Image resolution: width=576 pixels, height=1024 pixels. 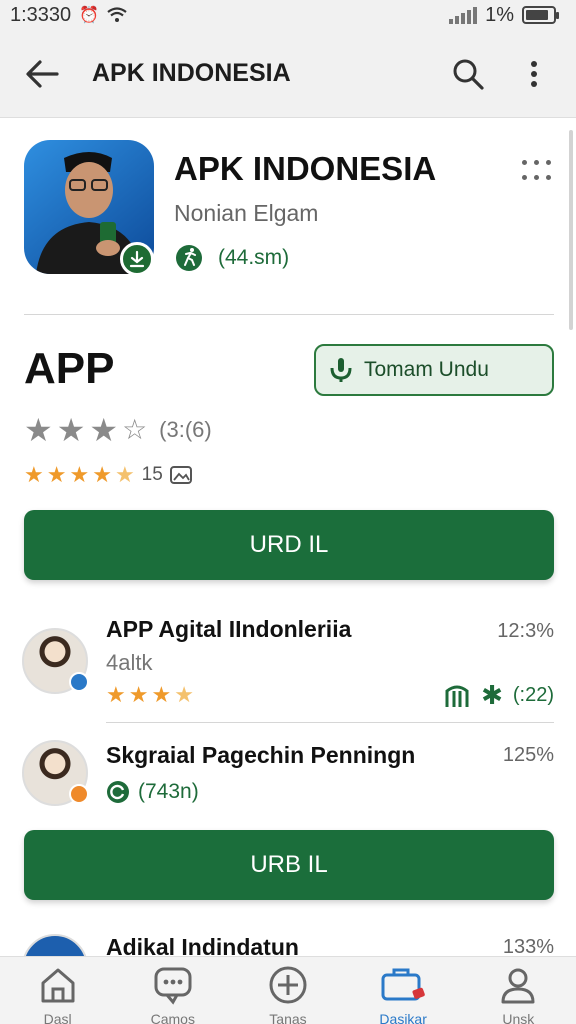 I want to click on app-size: (44.sm), so click(x=254, y=257).